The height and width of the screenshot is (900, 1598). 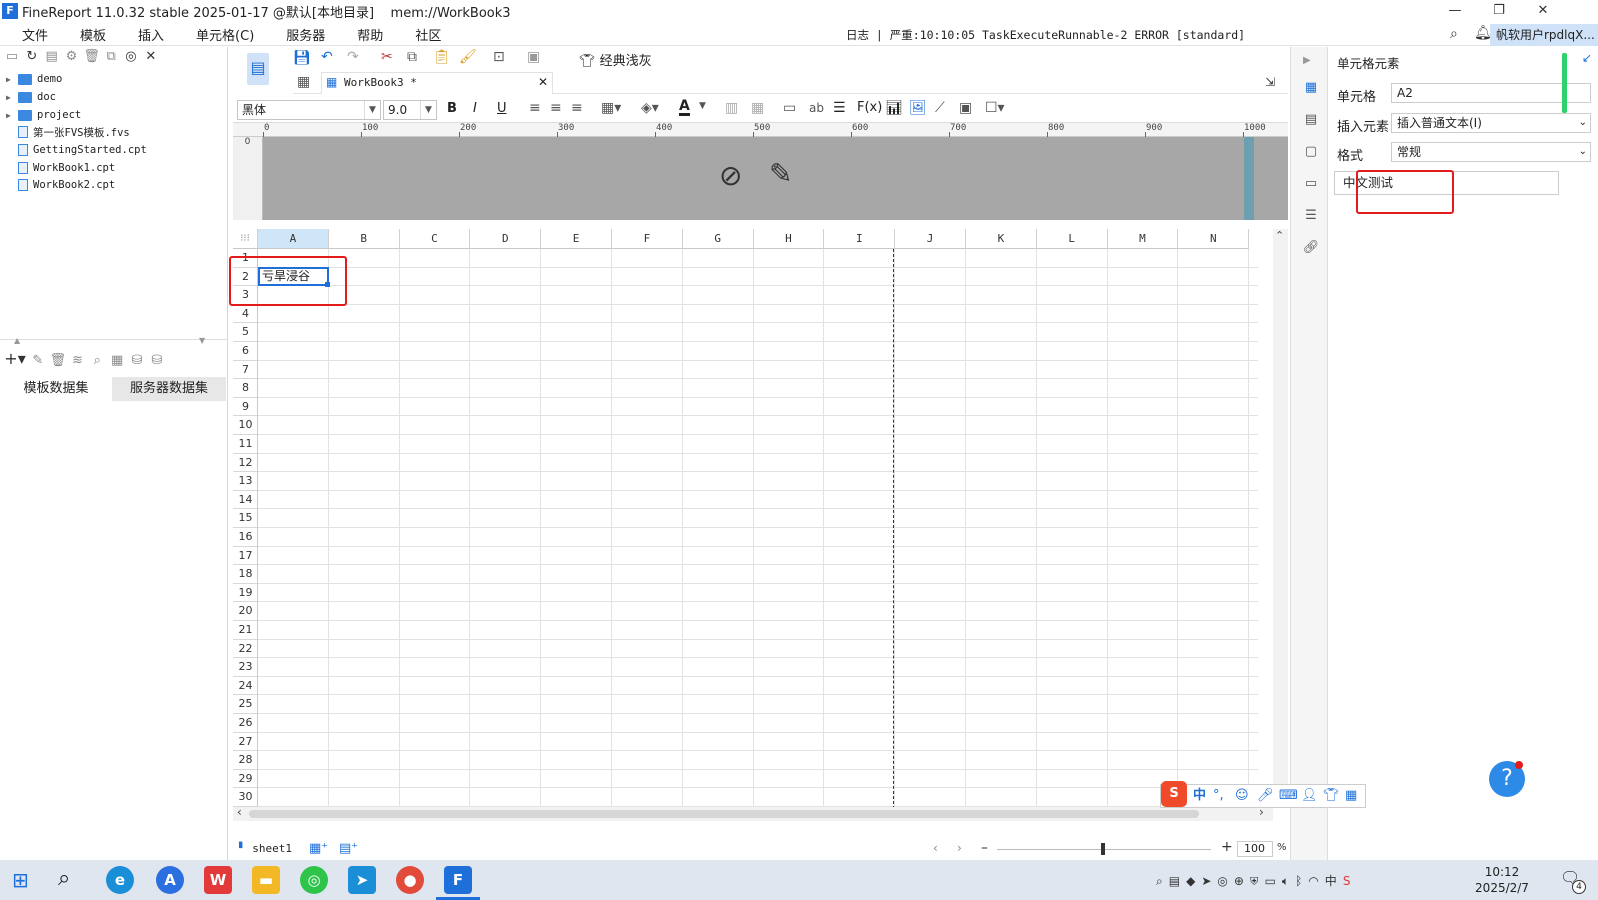 I want to click on column-header-l: L, so click(x=1072, y=239).